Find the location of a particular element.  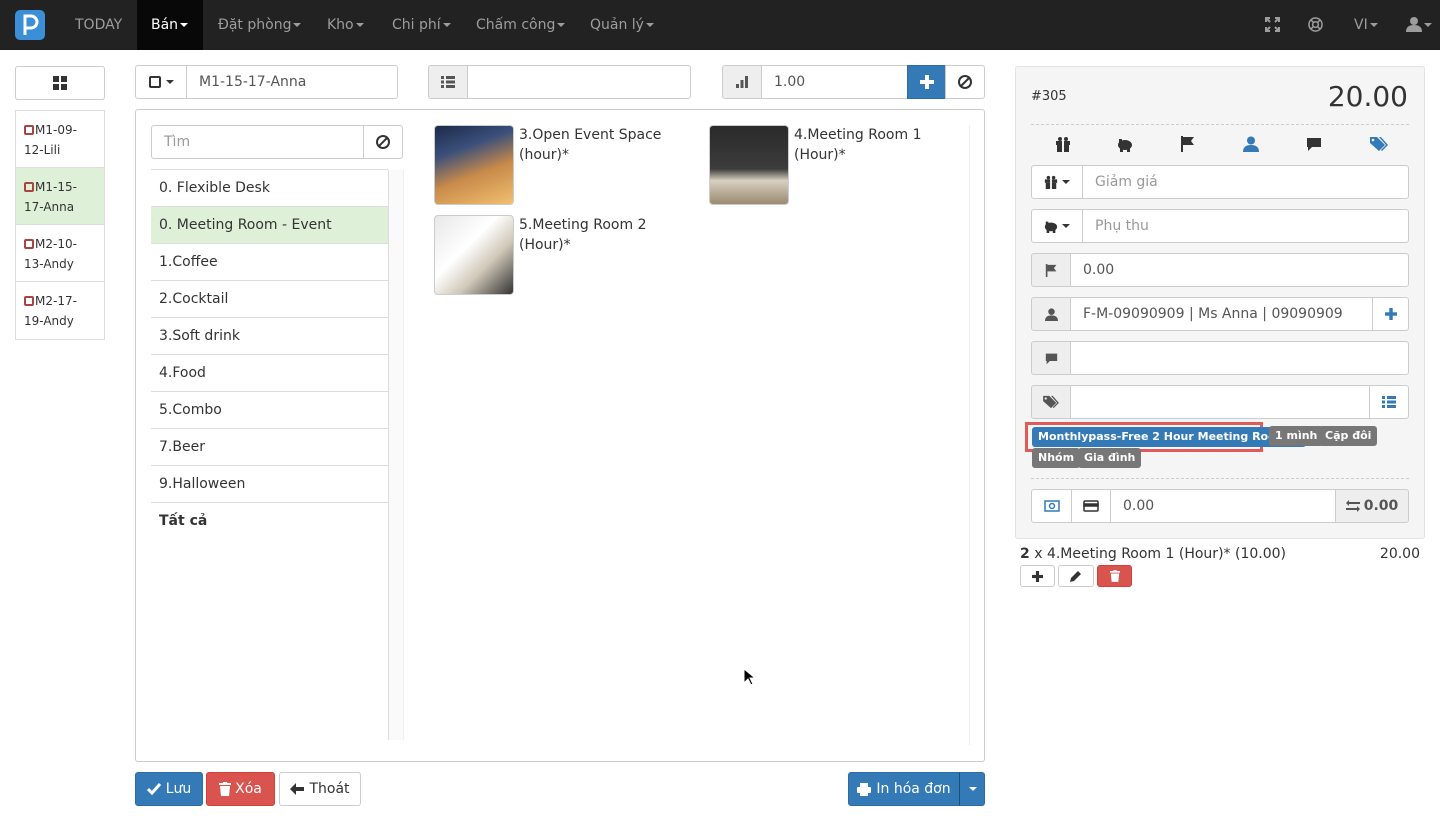

table-item: M1-15-17-Anna is located at coordinates (60, 196).